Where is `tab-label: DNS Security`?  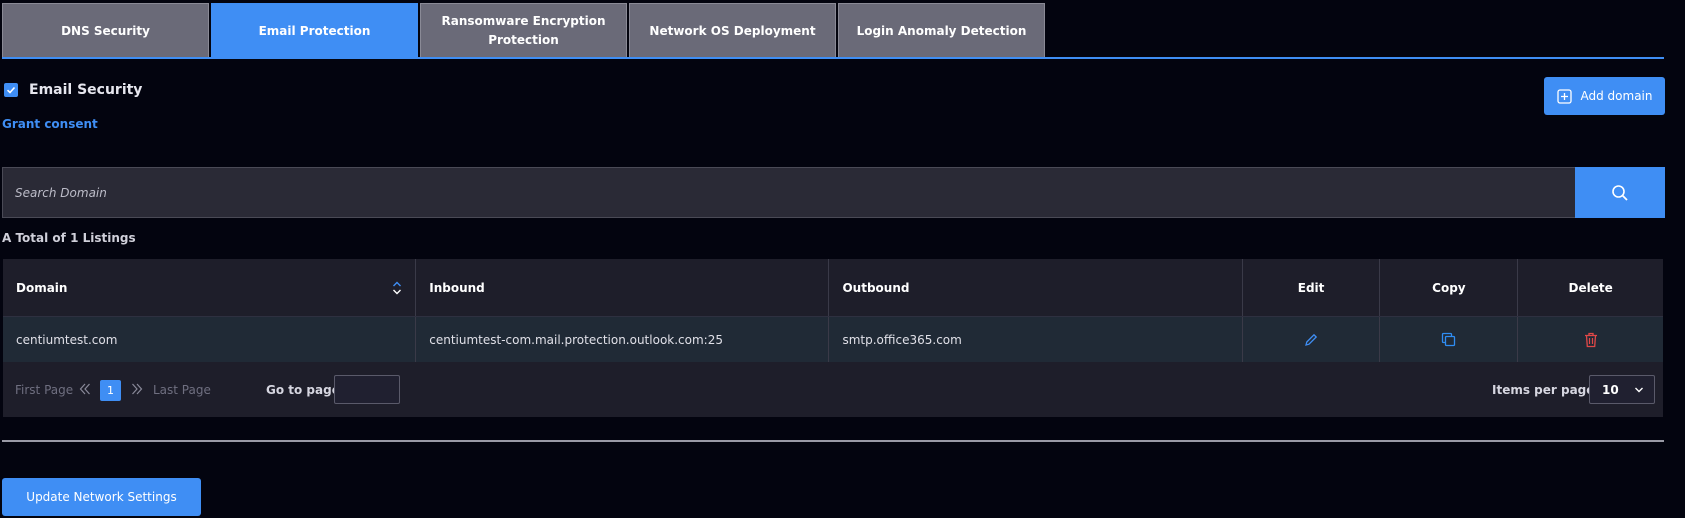
tab-label: DNS Security is located at coordinates (105, 30).